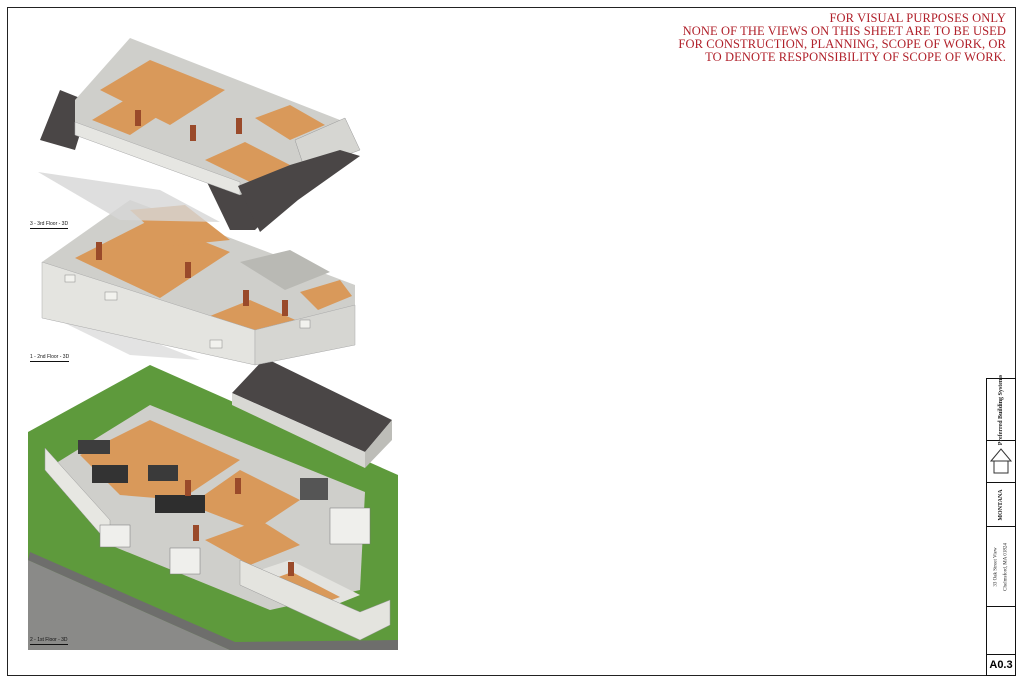 The image size is (1024, 683). Describe the element at coordinates (1006, 566) in the screenshot. I see `project-address-line: Chelmsford, MA 01824` at that location.